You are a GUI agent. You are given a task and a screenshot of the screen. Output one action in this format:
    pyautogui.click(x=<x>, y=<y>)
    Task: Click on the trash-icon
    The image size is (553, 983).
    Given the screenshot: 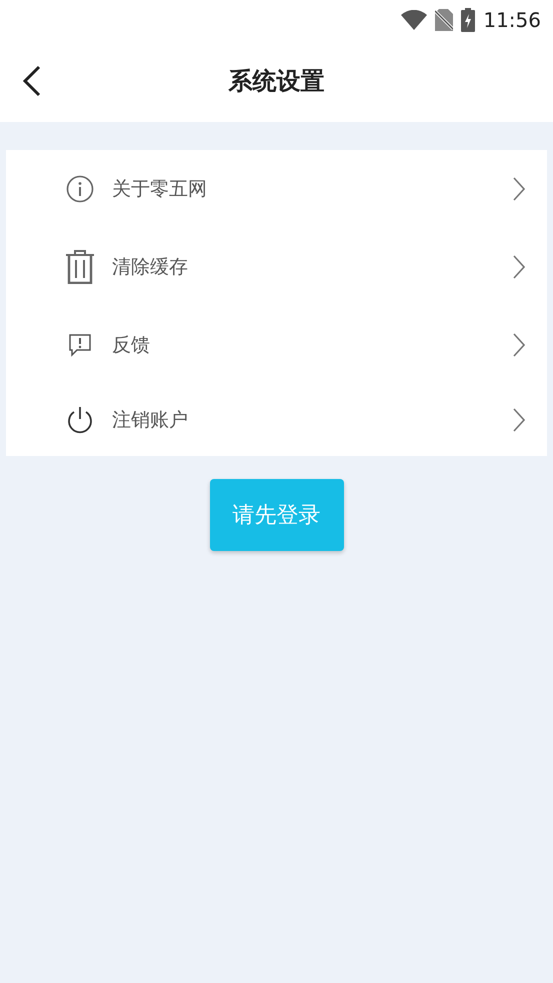 What is the action you would take?
    pyautogui.click(x=80, y=267)
    